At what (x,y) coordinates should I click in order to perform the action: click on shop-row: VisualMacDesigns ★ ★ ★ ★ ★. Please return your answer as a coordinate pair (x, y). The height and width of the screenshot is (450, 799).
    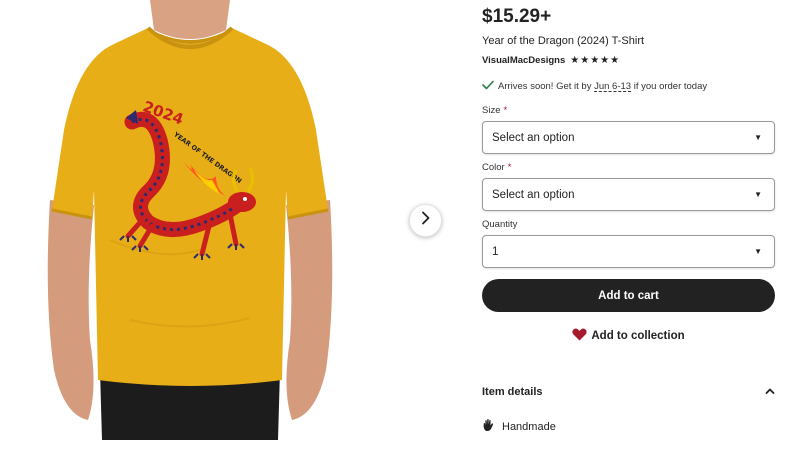
    Looking at the image, I should click on (550, 60).